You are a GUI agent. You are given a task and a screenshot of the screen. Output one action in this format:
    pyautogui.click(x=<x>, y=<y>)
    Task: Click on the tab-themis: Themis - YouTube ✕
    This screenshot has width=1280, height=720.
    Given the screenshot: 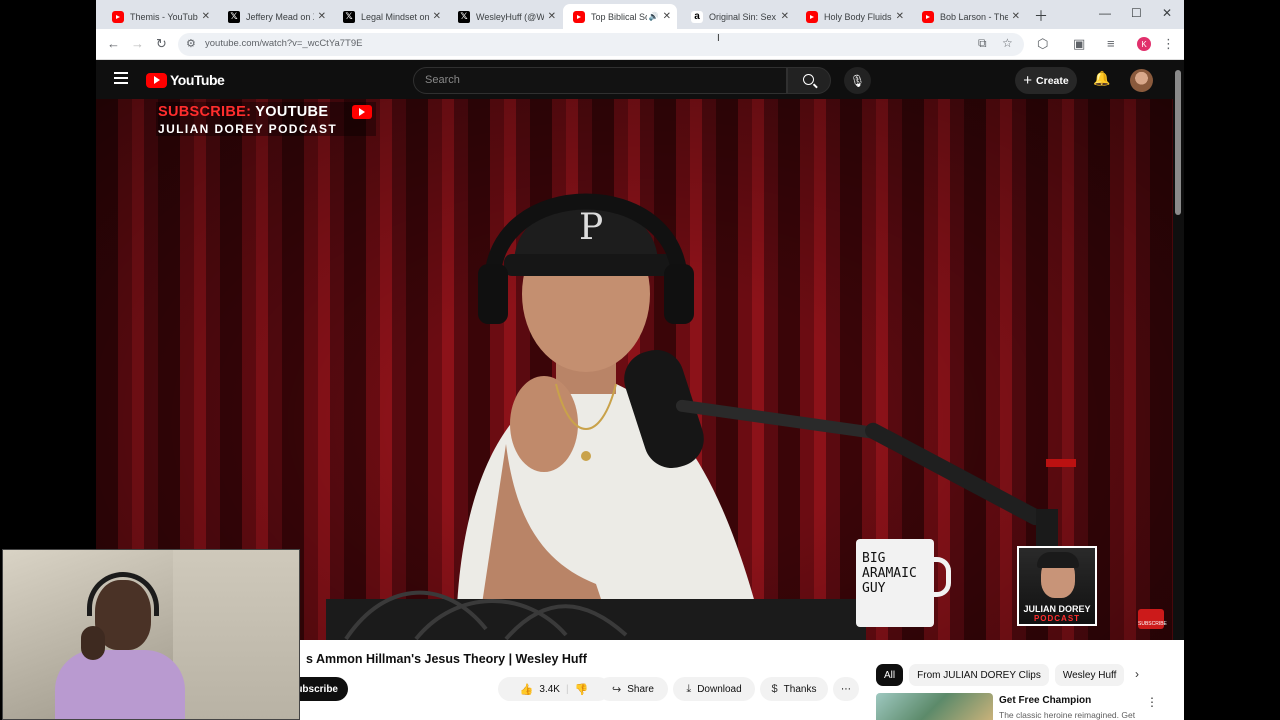 What is the action you would take?
    pyautogui.click(x=159, y=16)
    